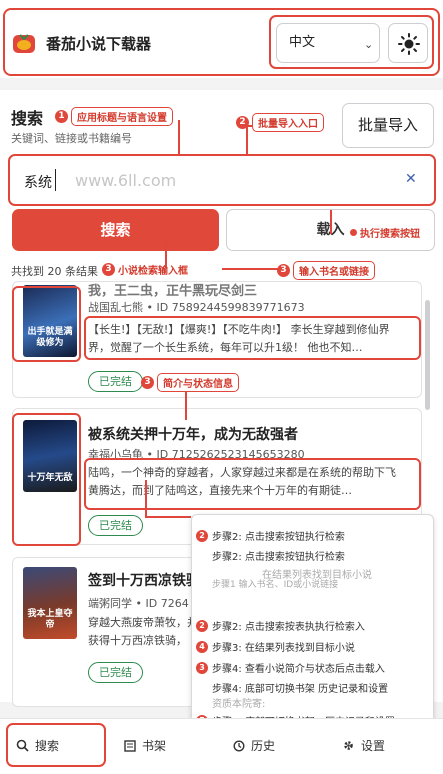 This screenshot has width=443, height=774. Describe the element at coordinates (22, 745) in the screenshot. I see `search-icon` at that location.